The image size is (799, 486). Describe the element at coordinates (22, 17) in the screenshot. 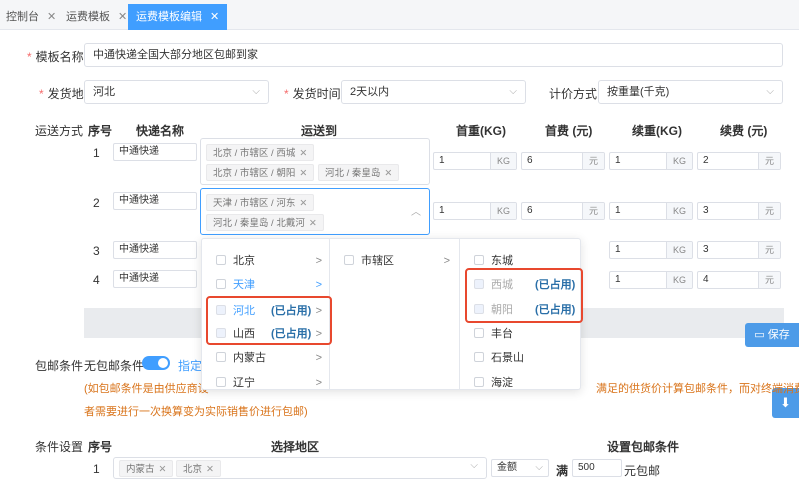

I see `tab-label: 控制台` at that location.